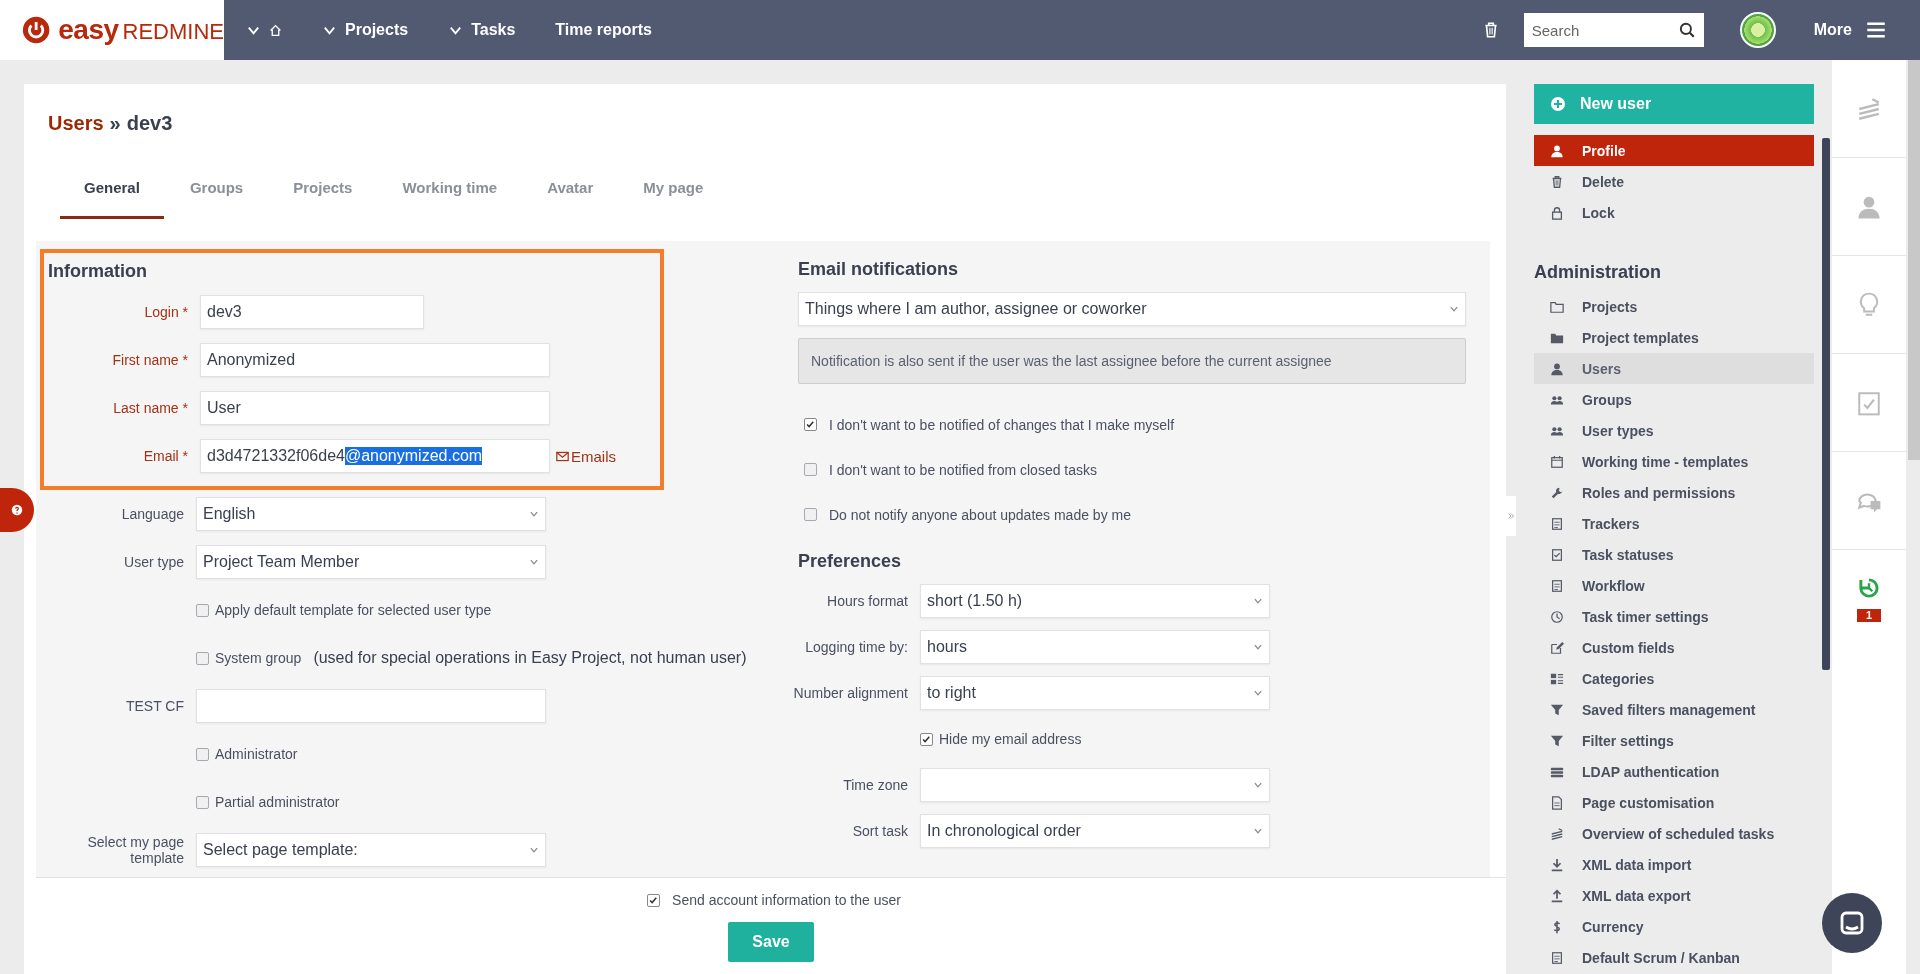  What do you see at coordinates (258, 658) in the screenshot?
I see `checkbox-label: System group` at bounding box center [258, 658].